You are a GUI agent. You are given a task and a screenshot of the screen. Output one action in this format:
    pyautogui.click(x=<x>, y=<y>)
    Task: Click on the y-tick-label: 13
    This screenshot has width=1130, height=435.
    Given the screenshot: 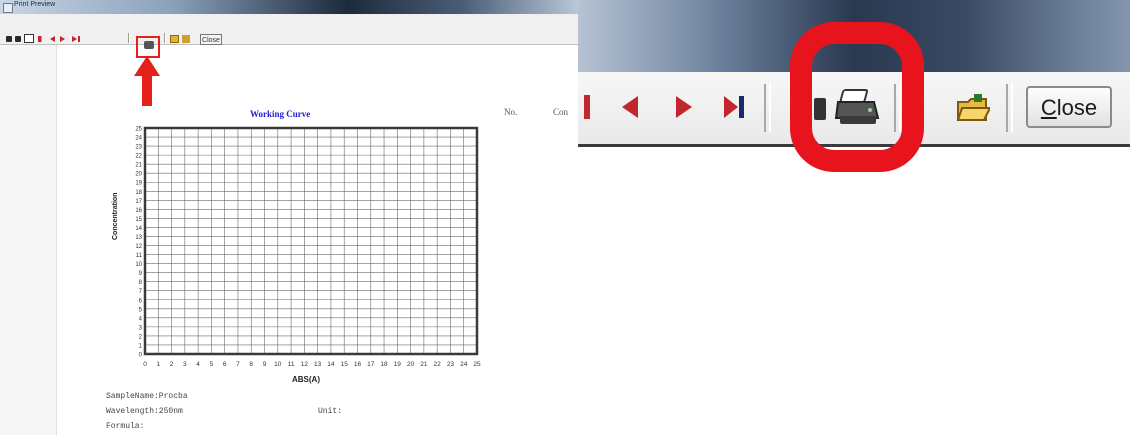 What is the action you would take?
    pyautogui.click(x=138, y=238)
    